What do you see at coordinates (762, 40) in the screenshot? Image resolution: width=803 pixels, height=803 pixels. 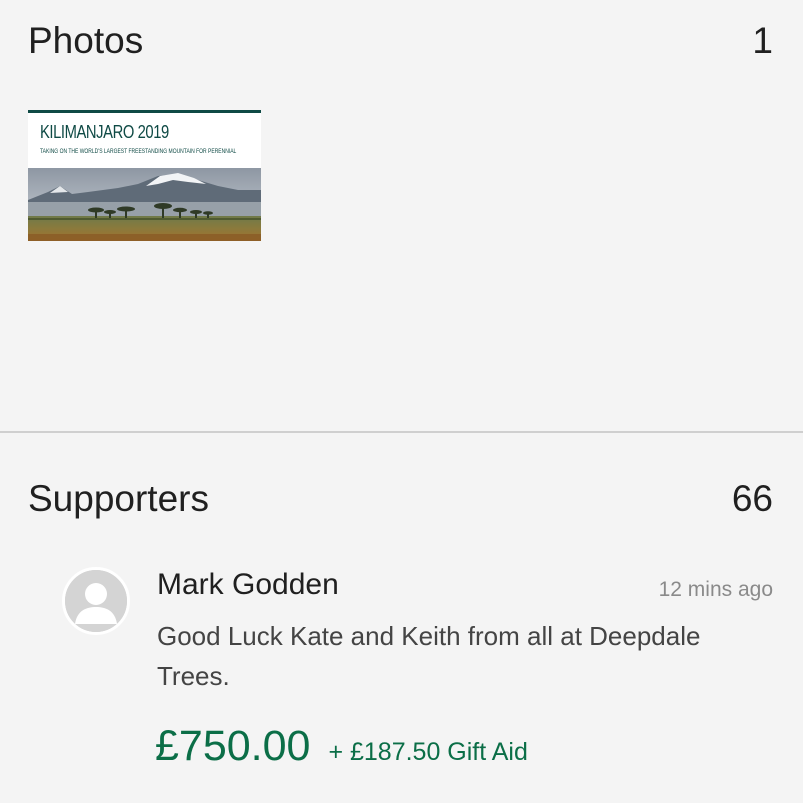 I see `photos-count: 1` at bounding box center [762, 40].